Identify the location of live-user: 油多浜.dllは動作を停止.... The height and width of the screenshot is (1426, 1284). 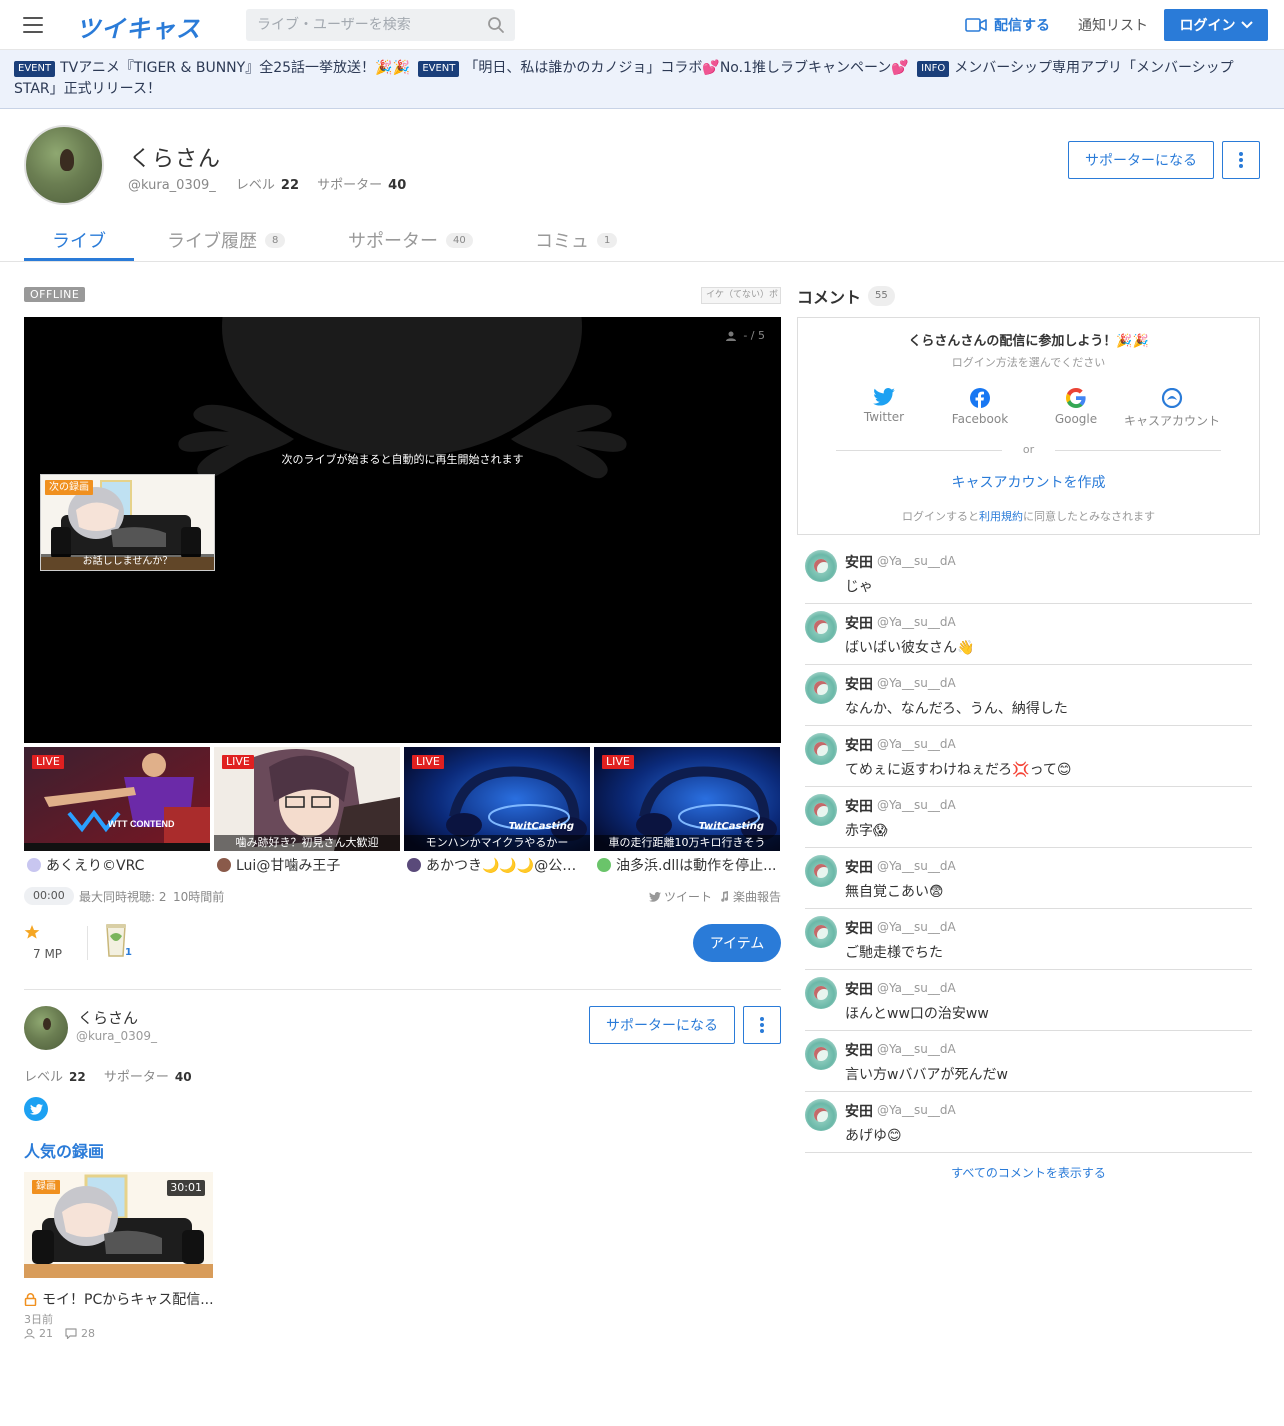
(687, 865).